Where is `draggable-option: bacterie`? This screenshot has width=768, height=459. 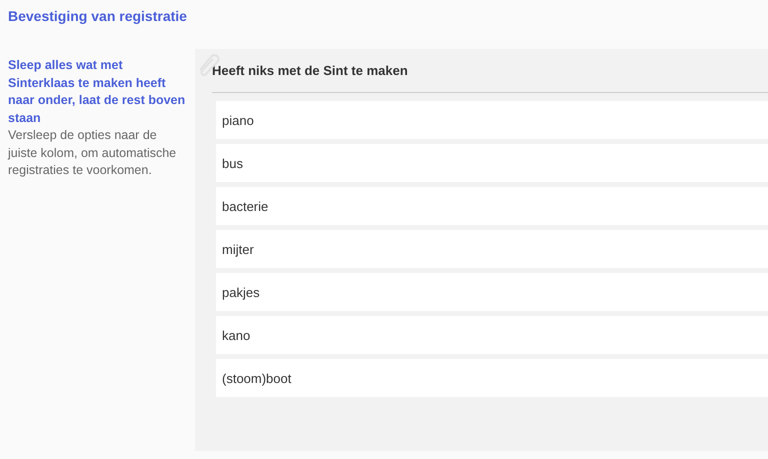
draggable-option: bacterie is located at coordinates (492, 206).